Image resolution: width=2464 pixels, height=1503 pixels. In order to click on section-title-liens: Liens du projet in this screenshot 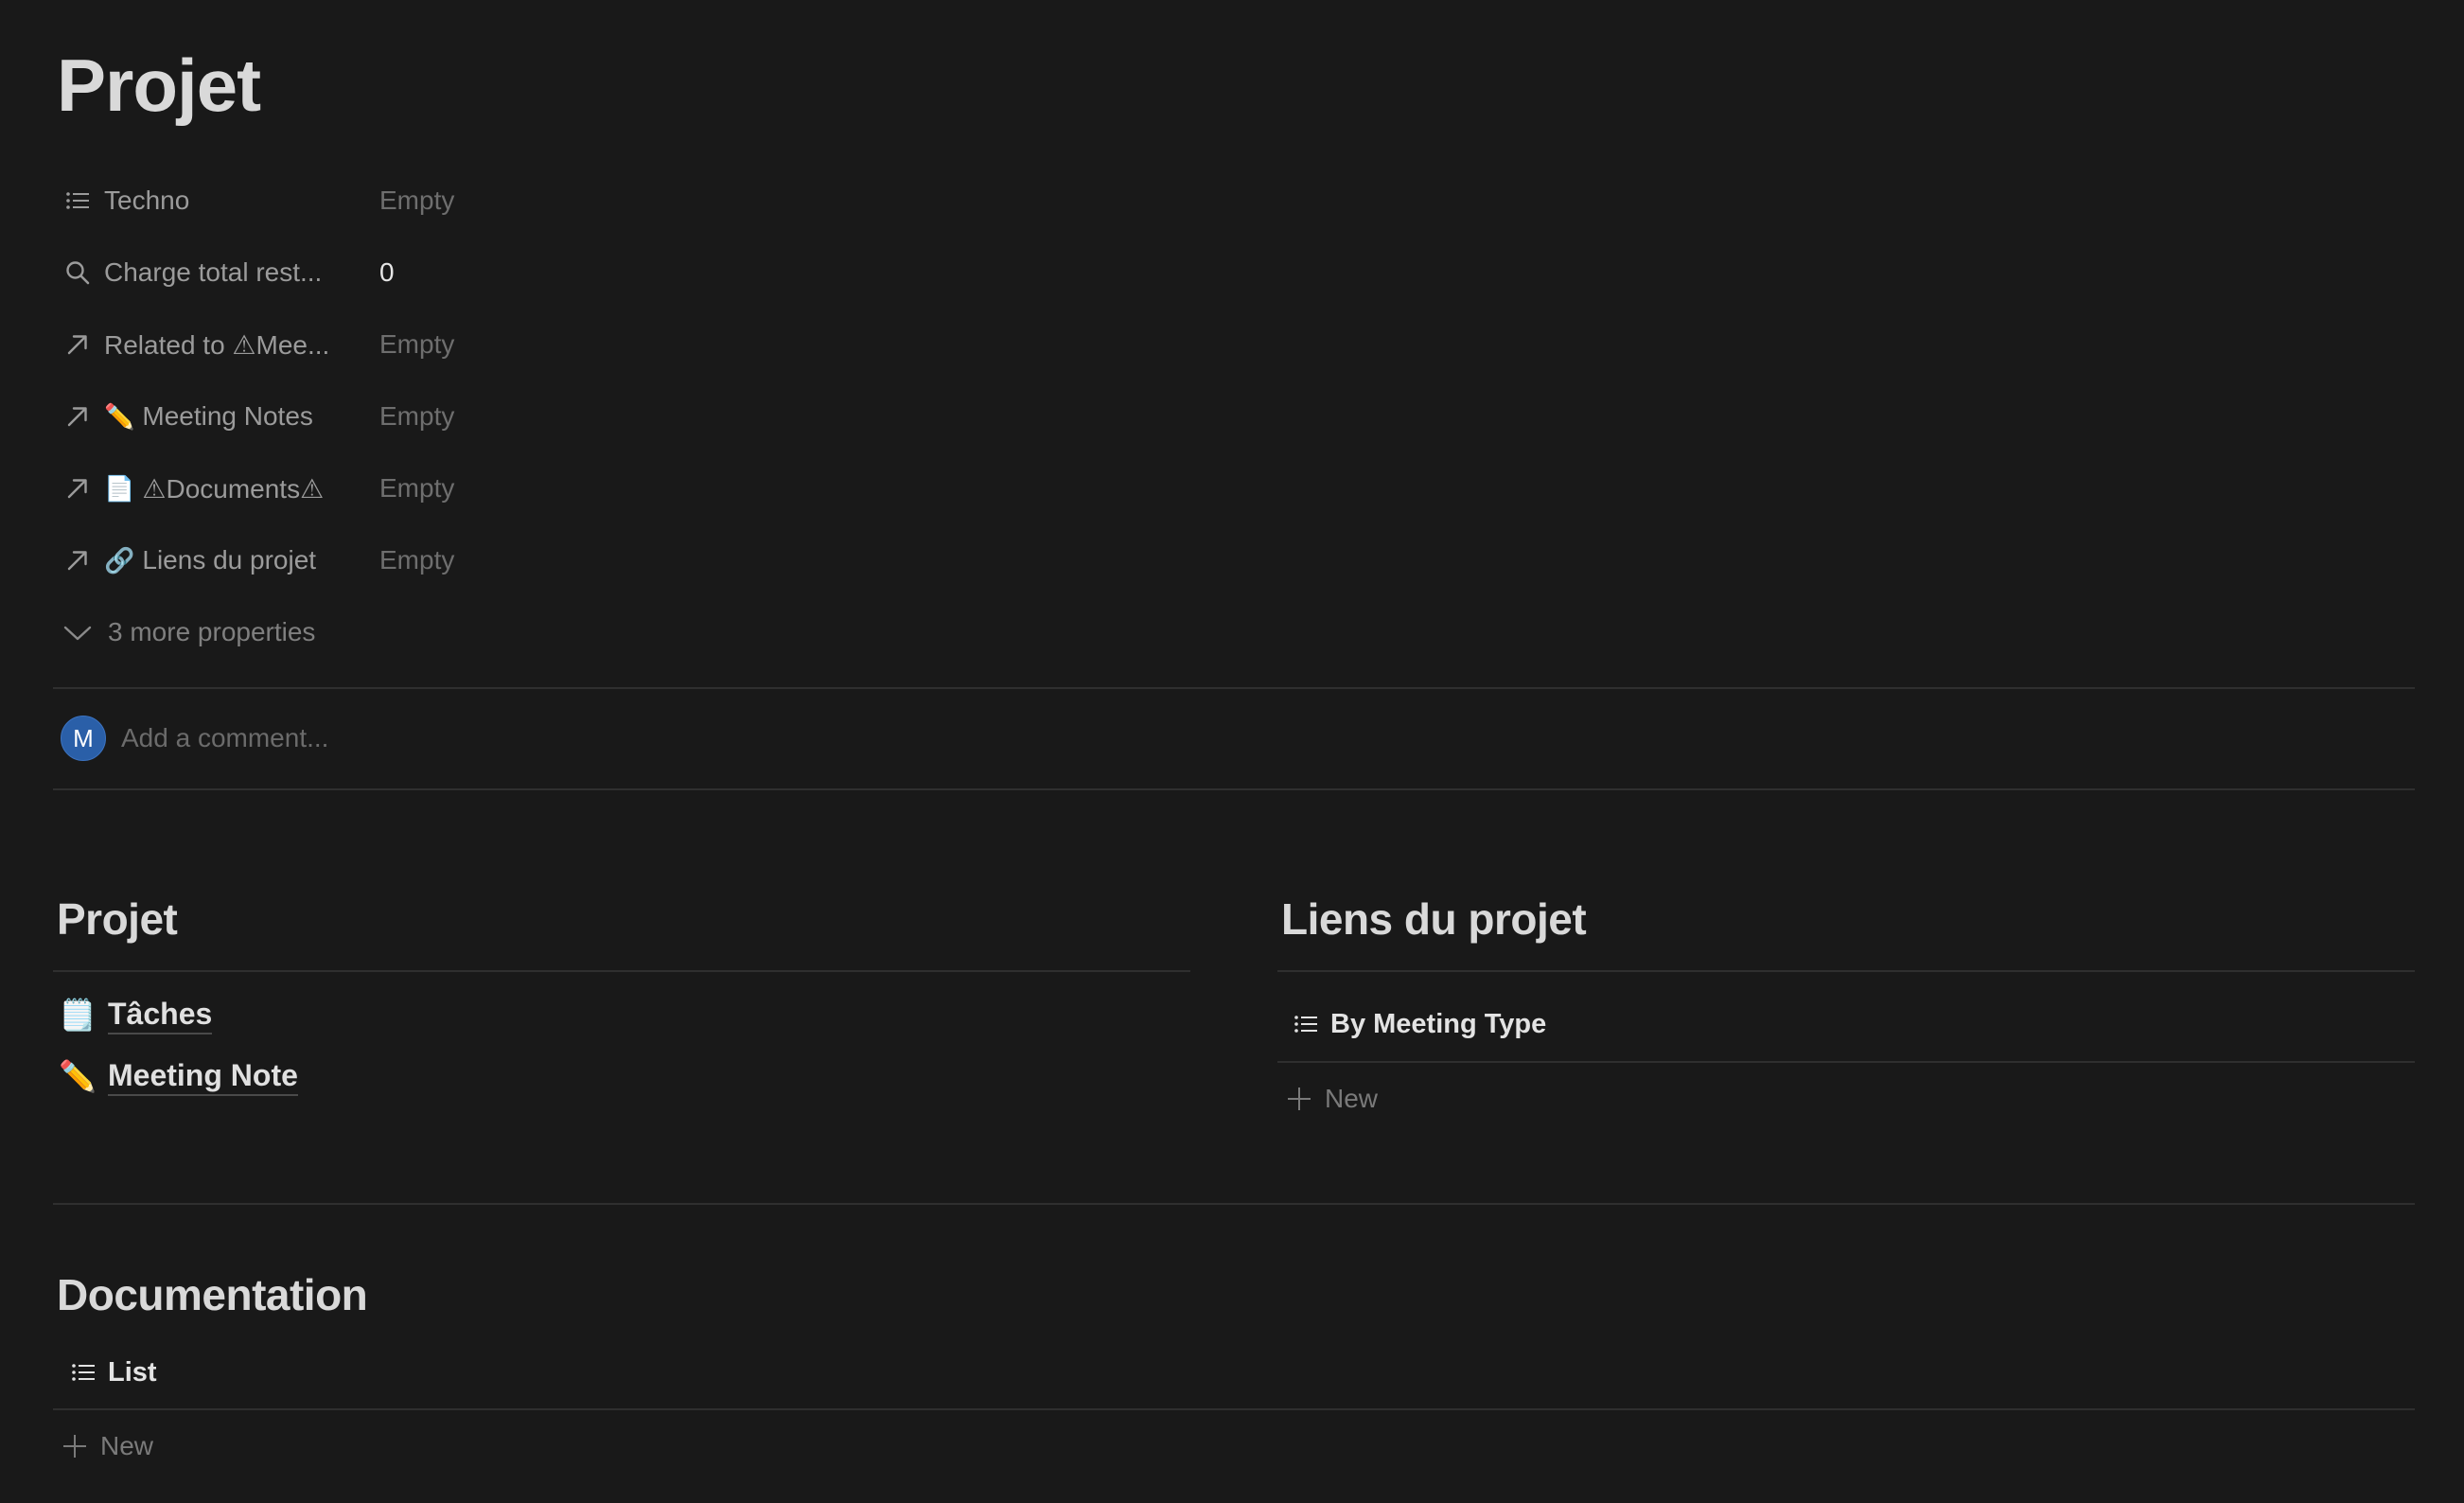, I will do `click(1434, 919)`.